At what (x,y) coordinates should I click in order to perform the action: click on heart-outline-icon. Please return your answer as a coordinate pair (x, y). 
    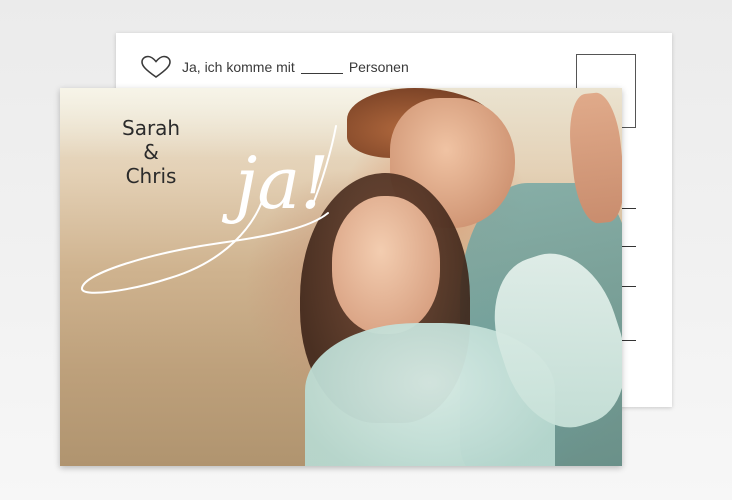
    Looking at the image, I should click on (156, 66).